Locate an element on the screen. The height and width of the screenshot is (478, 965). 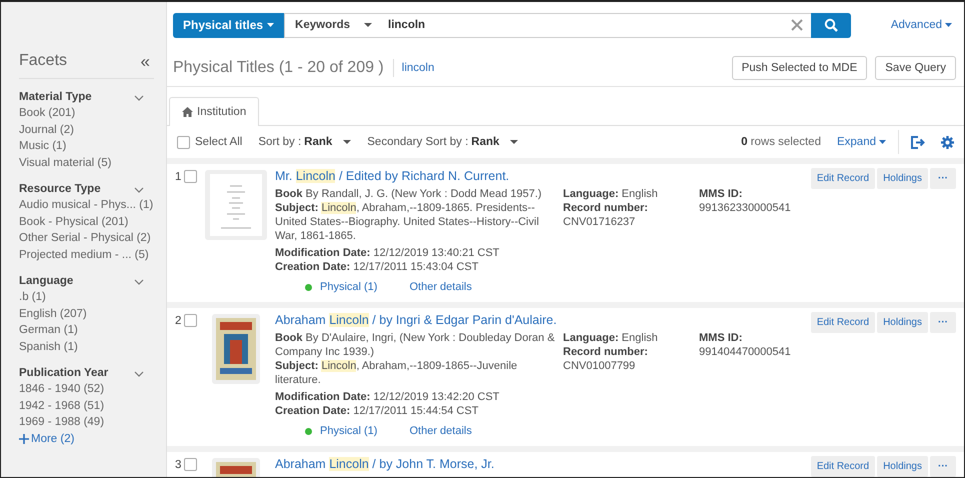
search-icon is located at coordinates (831, 25).